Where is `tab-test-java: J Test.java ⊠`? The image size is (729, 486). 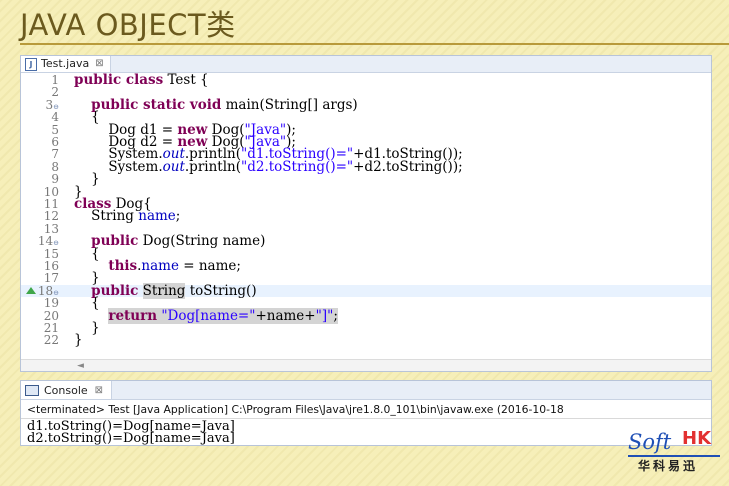 tab-test-java: J Test.java ⊠ is located at coordinates (66, 64).